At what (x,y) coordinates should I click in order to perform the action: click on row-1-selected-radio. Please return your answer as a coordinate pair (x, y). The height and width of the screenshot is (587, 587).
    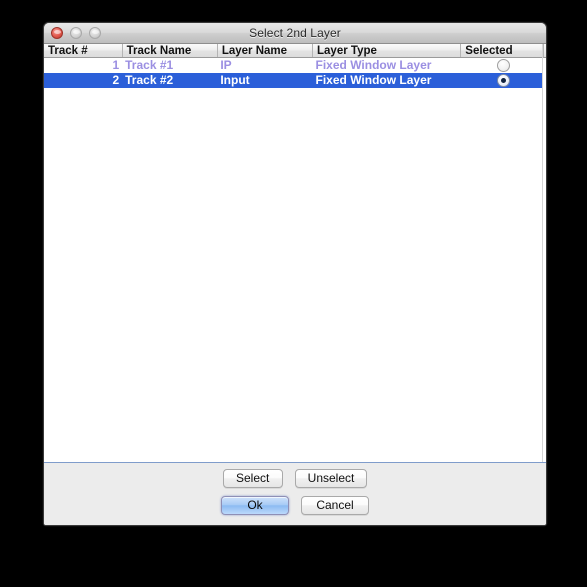
    Looking at the image, I should click on (503, 66).